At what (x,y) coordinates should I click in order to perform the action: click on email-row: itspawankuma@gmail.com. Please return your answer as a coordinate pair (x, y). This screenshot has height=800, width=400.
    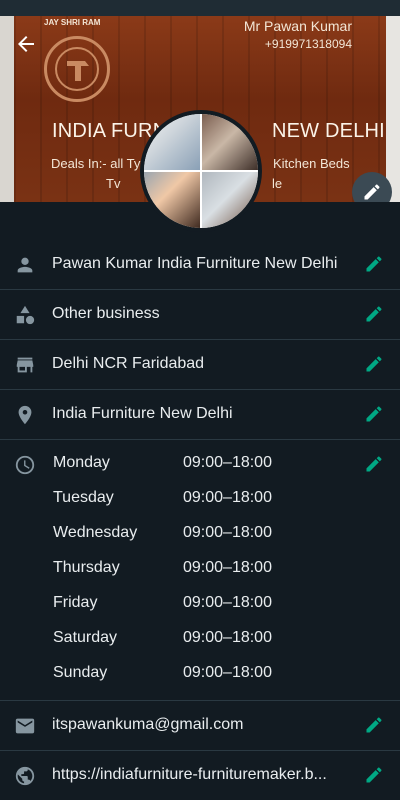
    Looking at the image, I should click on (200, 726).